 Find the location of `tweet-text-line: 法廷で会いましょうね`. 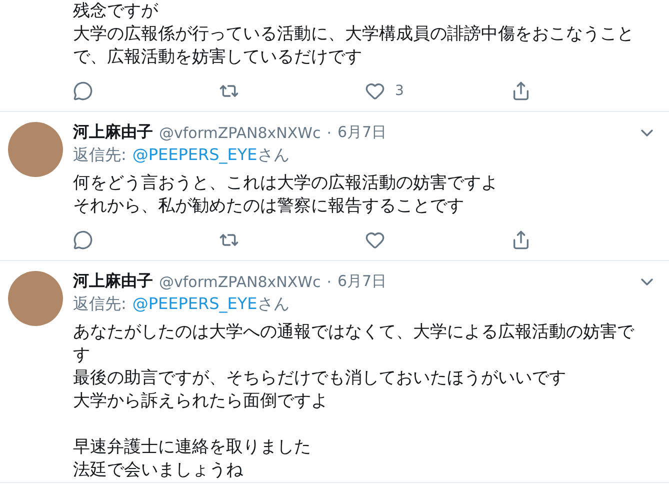

tweet-text-line: 法廷で会いましょうね is located at coordinates (158, 470).